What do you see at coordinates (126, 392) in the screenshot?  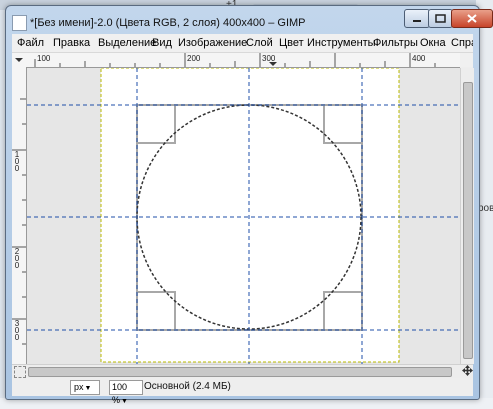 I see `zoom-select: 100 %▼` at bounding box center [126, 392].